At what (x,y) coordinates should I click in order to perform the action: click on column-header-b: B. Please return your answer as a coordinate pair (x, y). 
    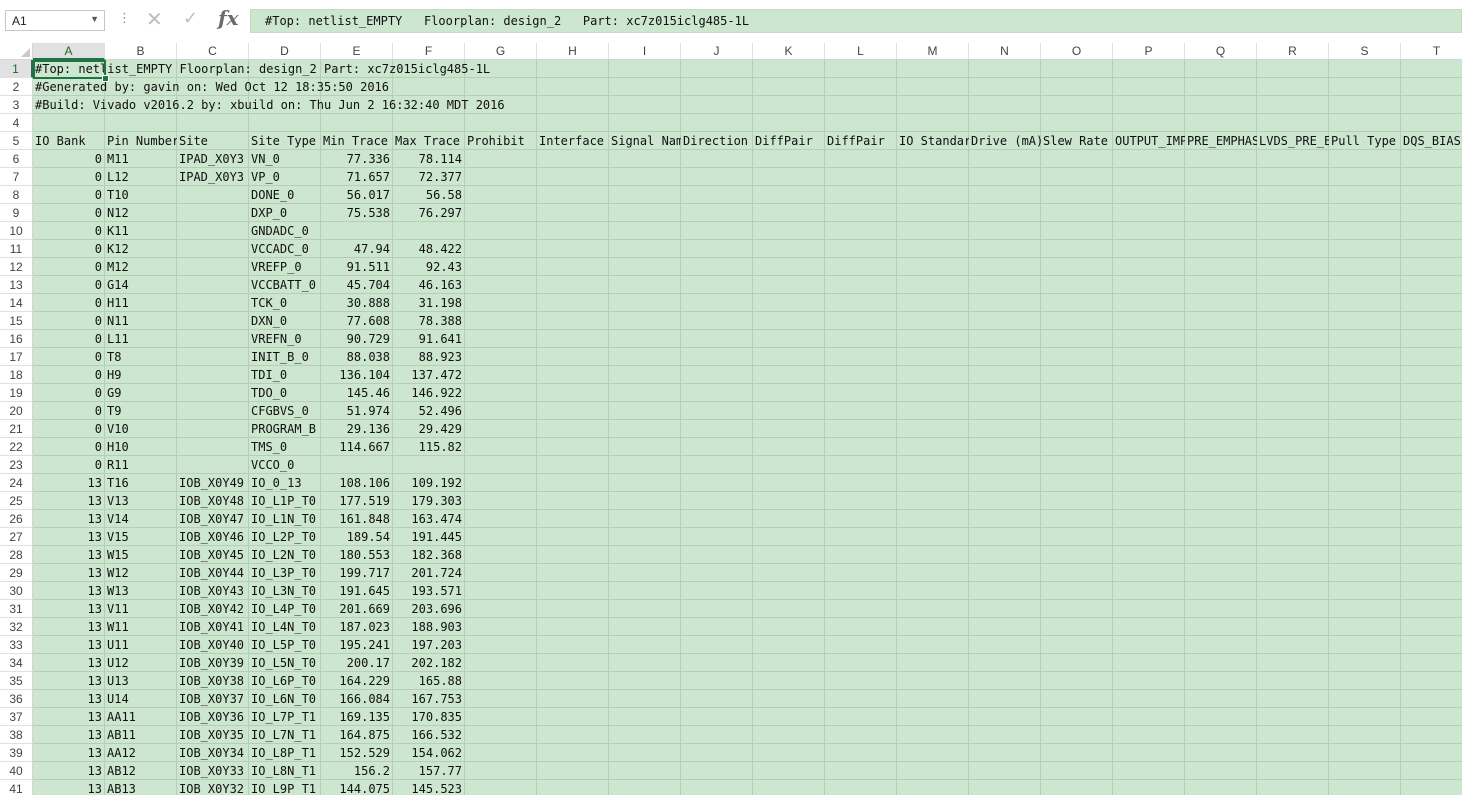
    Looking at the image, I should click on (141, 51).